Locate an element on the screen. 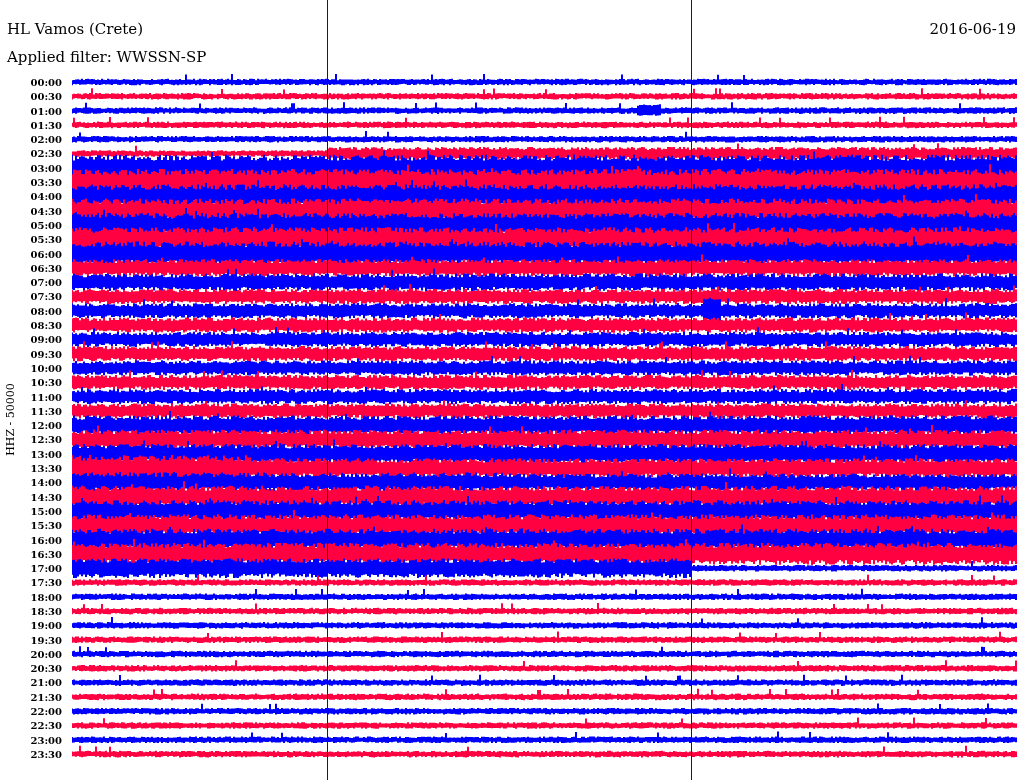 This screenshot has height=780, width=1024. time-label: 11:00 is located at coordinates (45, 397).